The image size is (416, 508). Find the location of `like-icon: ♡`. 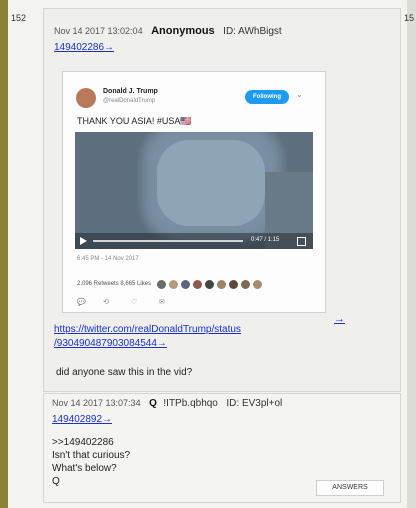

like-icon: ♡ is located at coordinates (134, 302).